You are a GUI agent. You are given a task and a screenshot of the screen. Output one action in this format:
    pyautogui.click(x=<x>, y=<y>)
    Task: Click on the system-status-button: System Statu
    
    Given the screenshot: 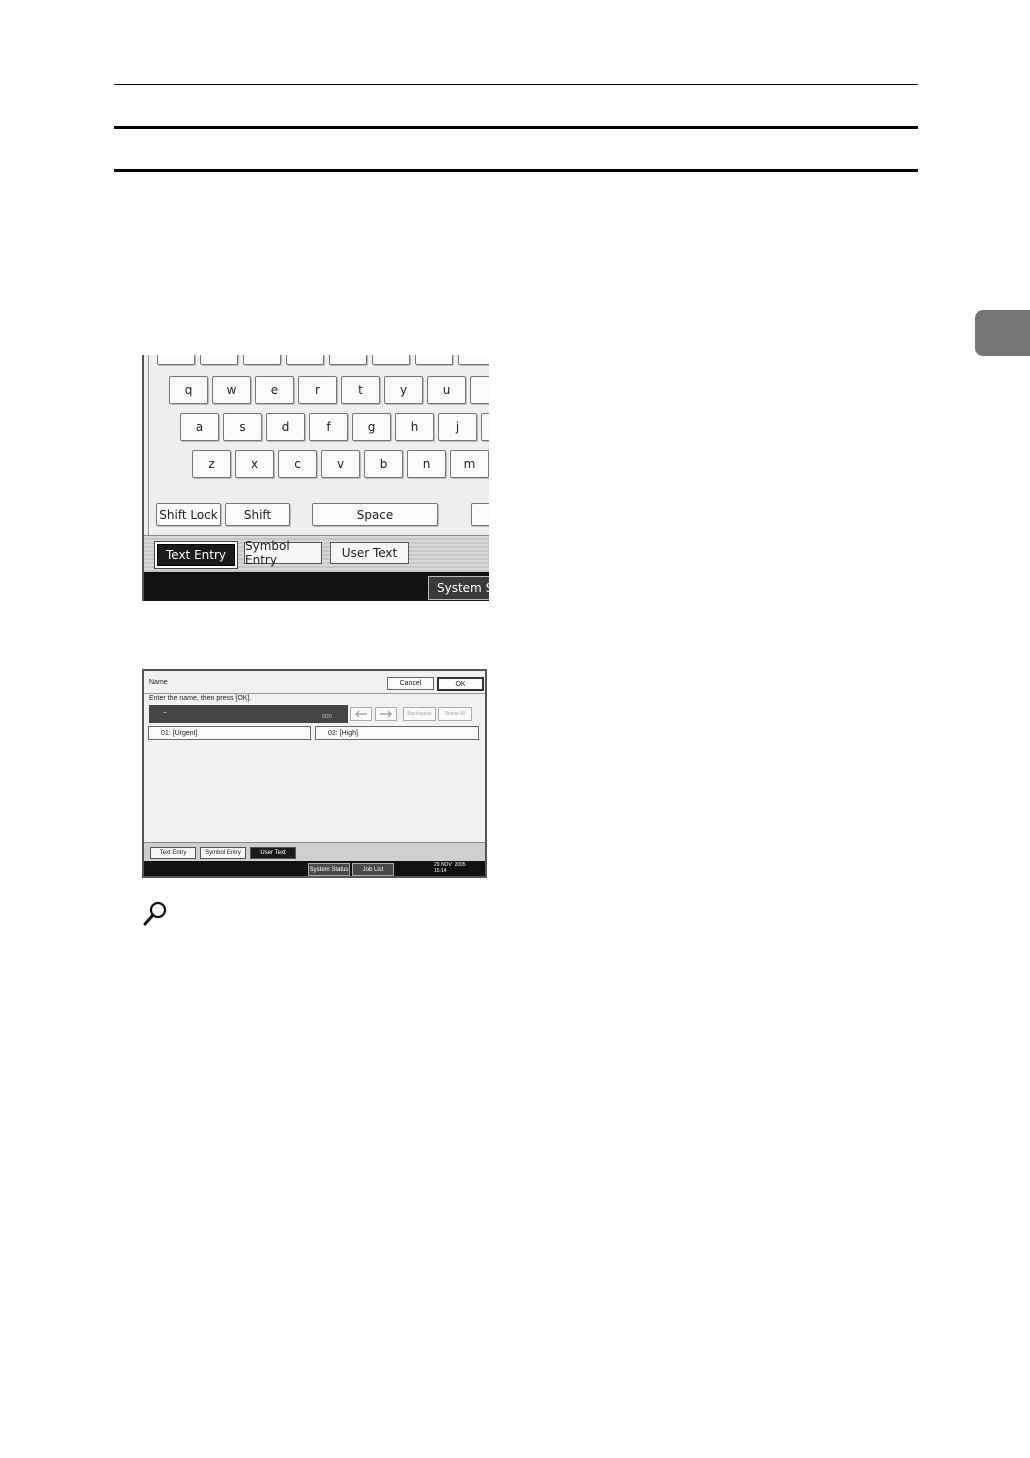 What is the action you would take?
    pyautogui.click(x=458, y=588)
    